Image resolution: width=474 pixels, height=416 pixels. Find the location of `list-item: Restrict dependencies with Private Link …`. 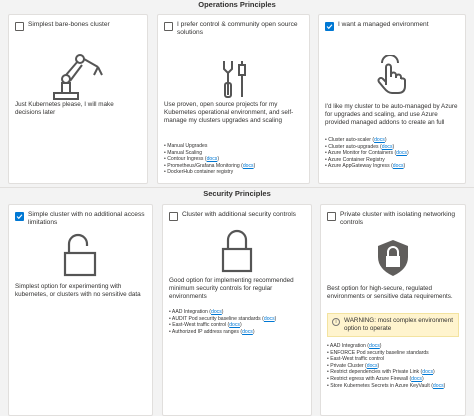

list-item: Restrict dependencies with Private Link … is located at coordinates (394, 372).